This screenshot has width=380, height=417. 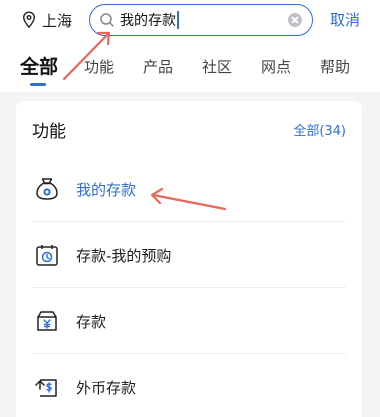 What do you see at coordinates (217, 66) in the screenshot?
I see `tab-community: 社区` at bounding box center [217, 66].